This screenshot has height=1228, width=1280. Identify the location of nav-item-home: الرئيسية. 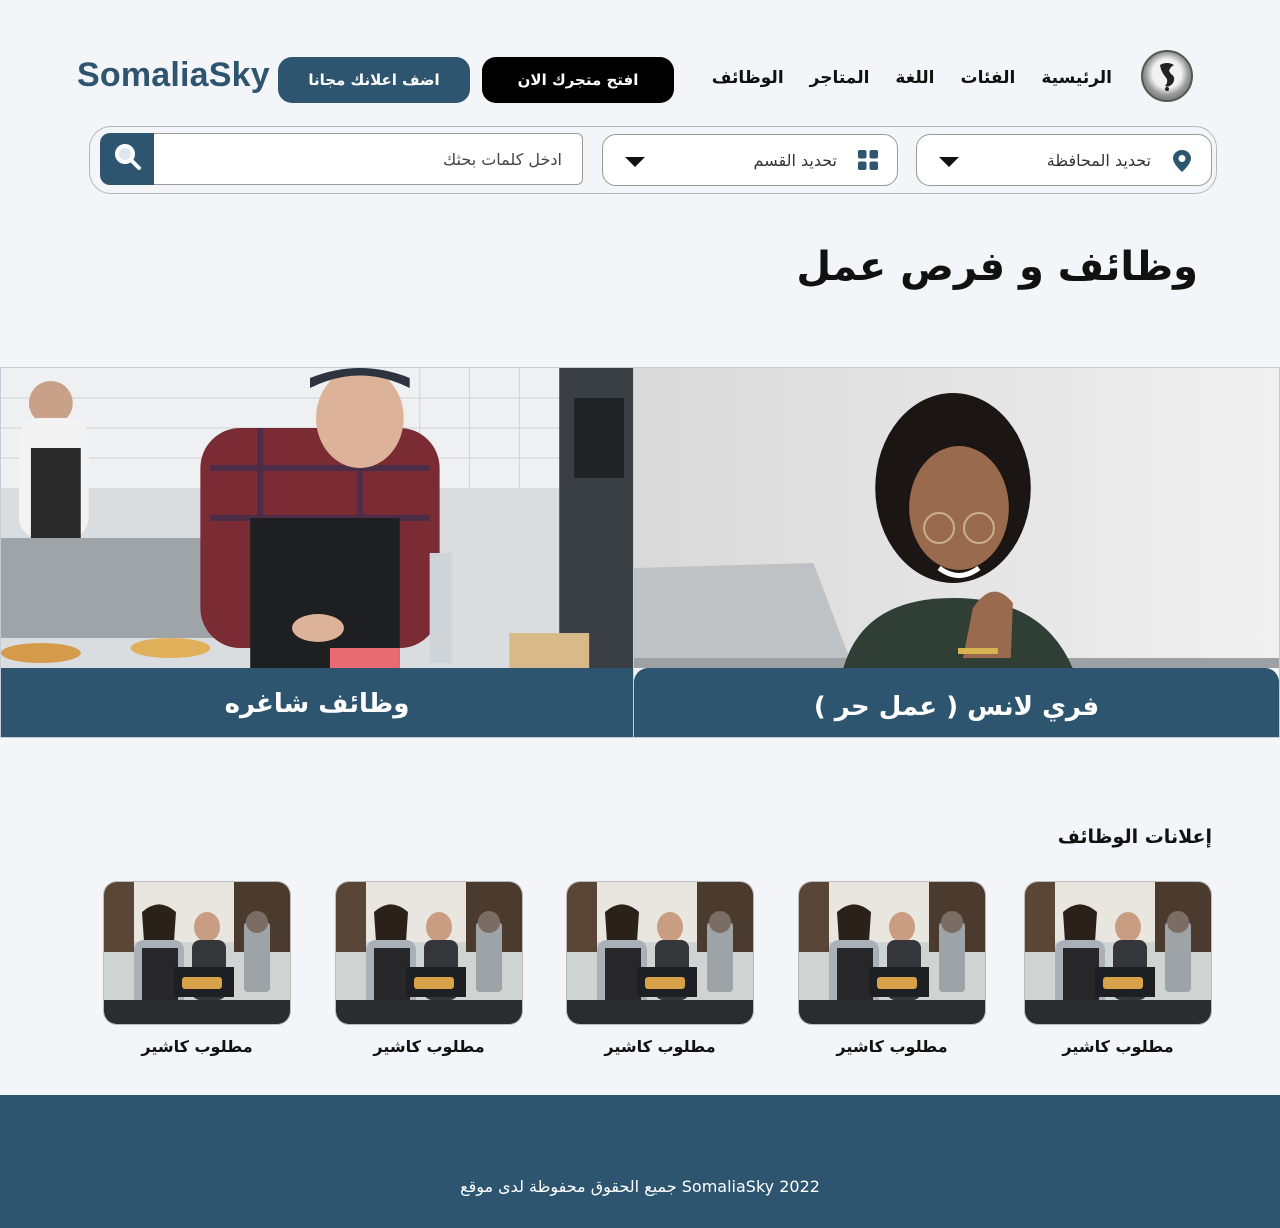
(1076, 78).